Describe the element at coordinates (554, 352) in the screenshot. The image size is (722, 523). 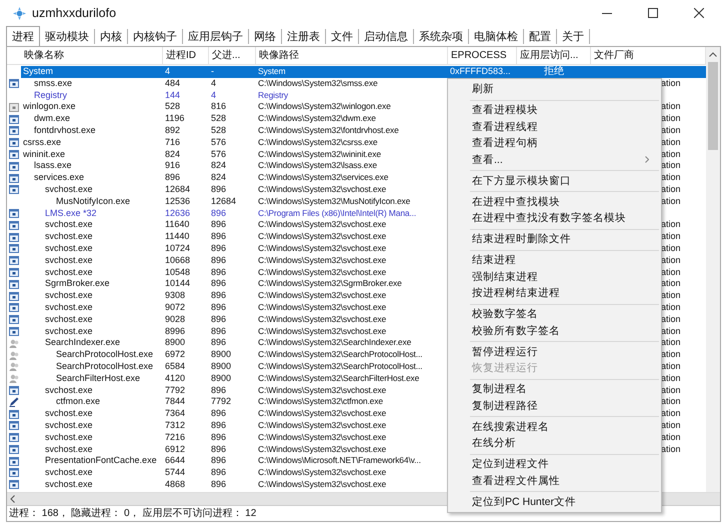
I see `menu-item: 暂停进程运行` at that location.